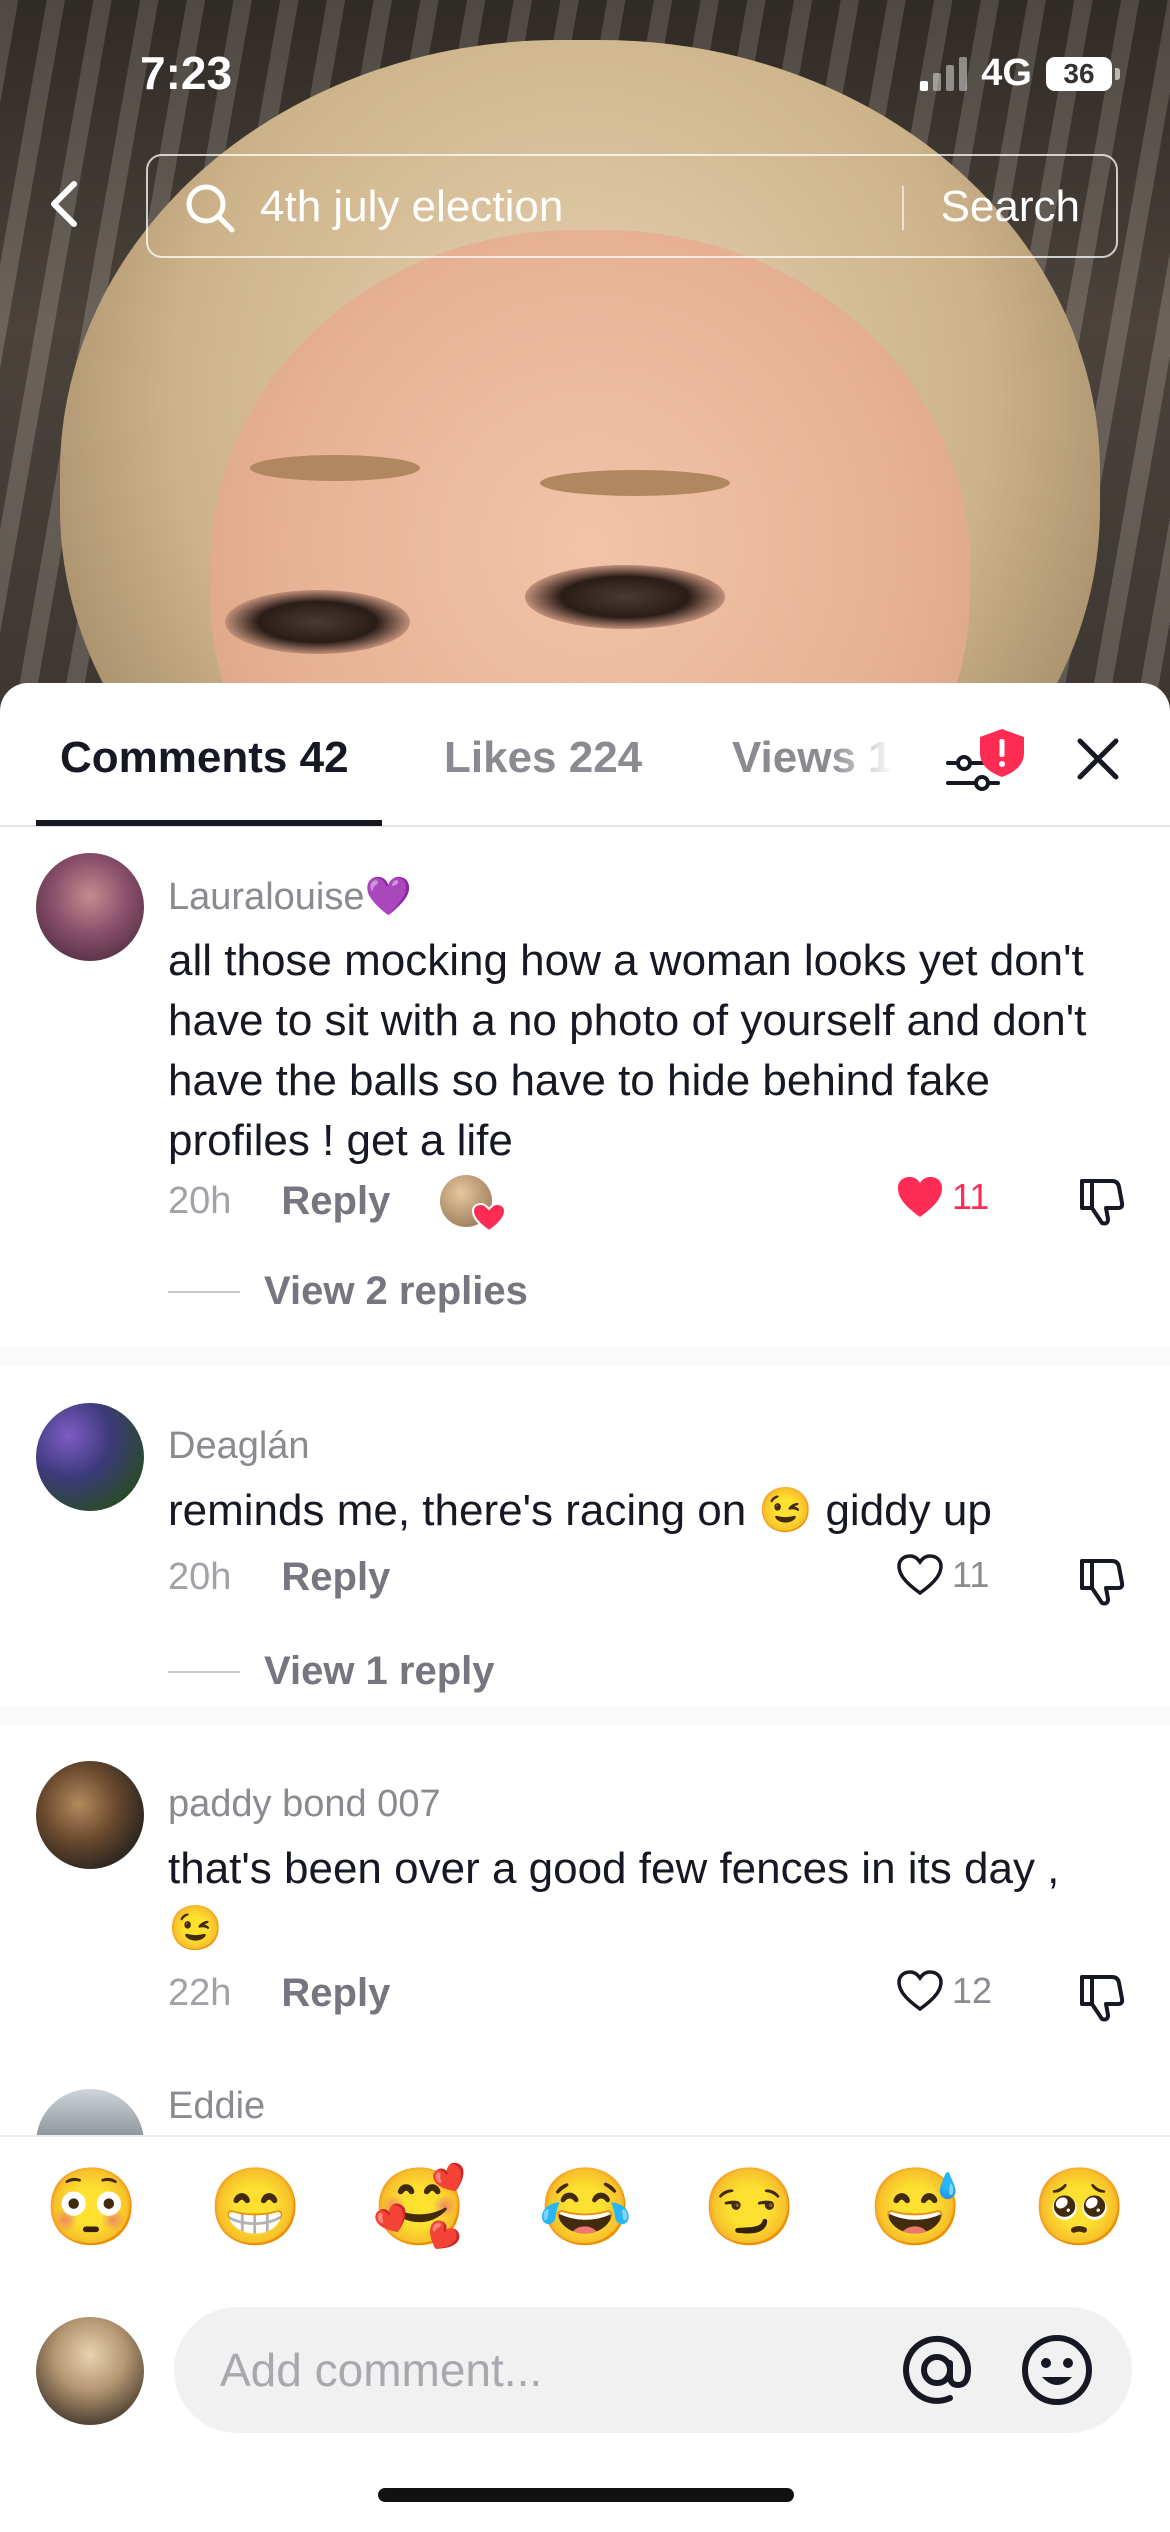 Image resolution: width=1170 pixels, height=2532 pixels. Describe the element at coordinates (419, 2208) in the screenshot. I see `emoji-hearts: 🥰` at that location.